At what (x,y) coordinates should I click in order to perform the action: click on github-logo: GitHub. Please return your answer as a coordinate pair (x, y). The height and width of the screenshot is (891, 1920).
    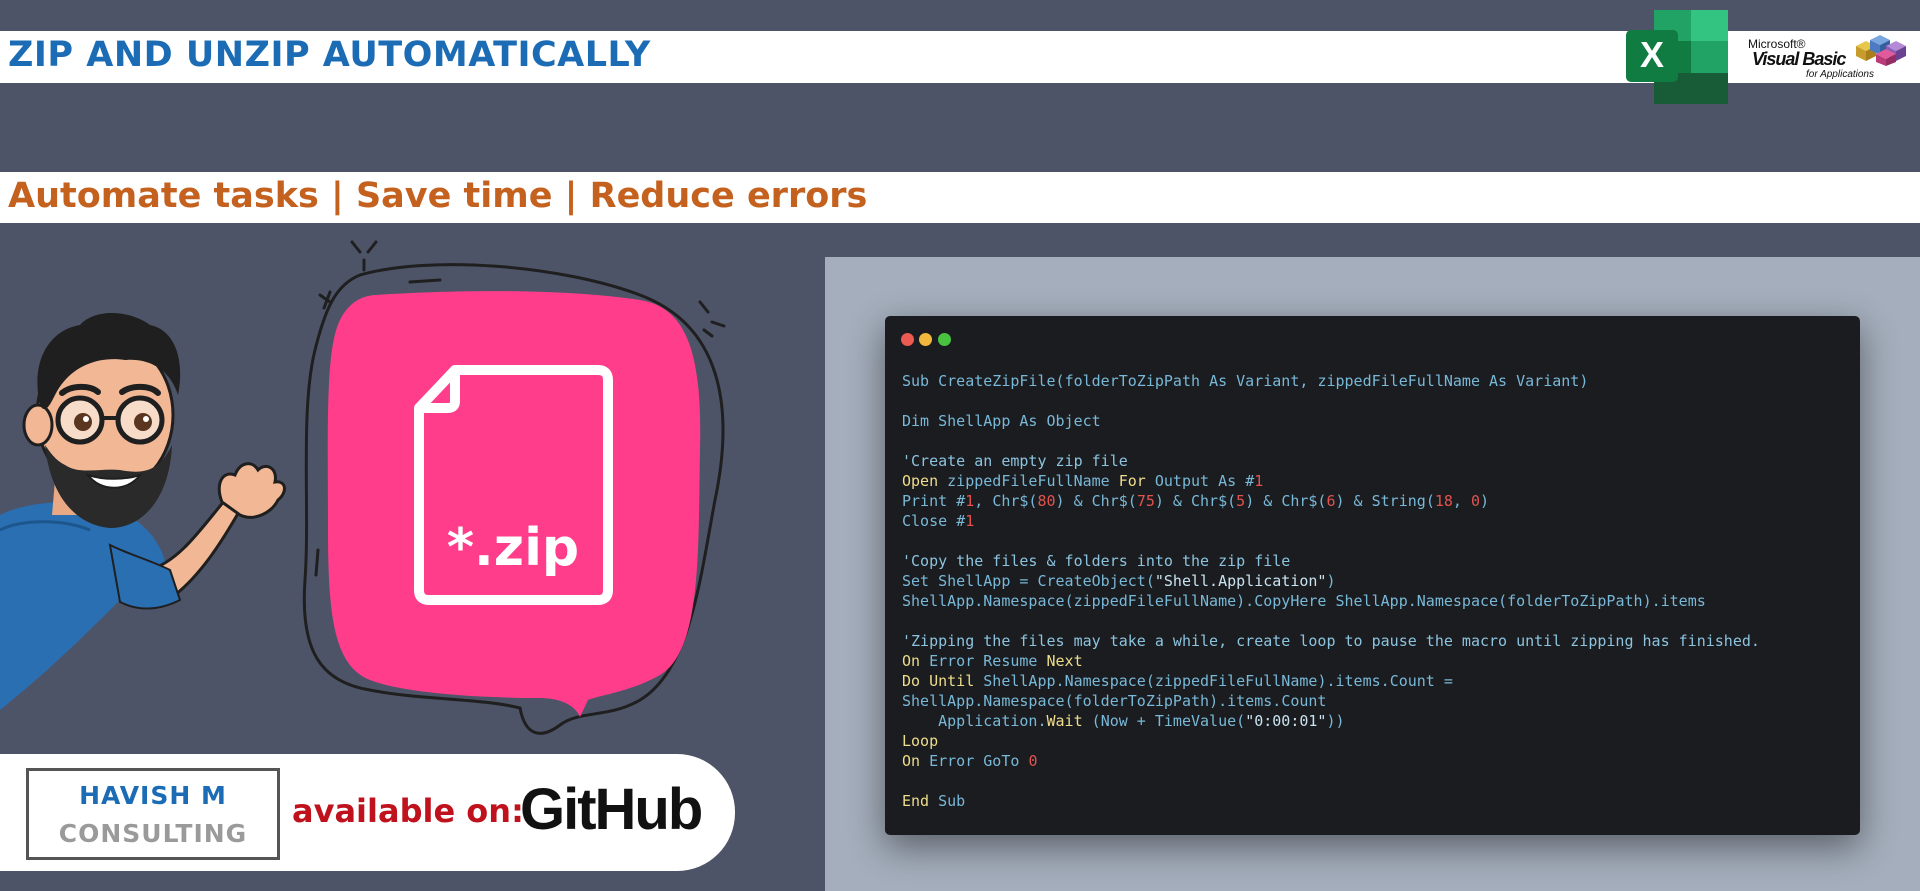
    Looking at the image, I should click on (611, 809).